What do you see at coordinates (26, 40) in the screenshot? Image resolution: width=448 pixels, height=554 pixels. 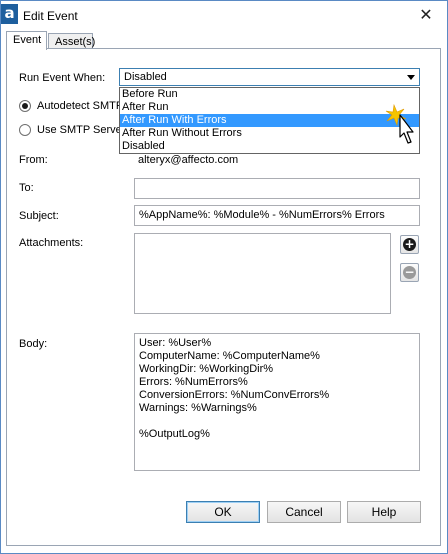 I see `tab-event: Event` at bounding box center [26, 40].